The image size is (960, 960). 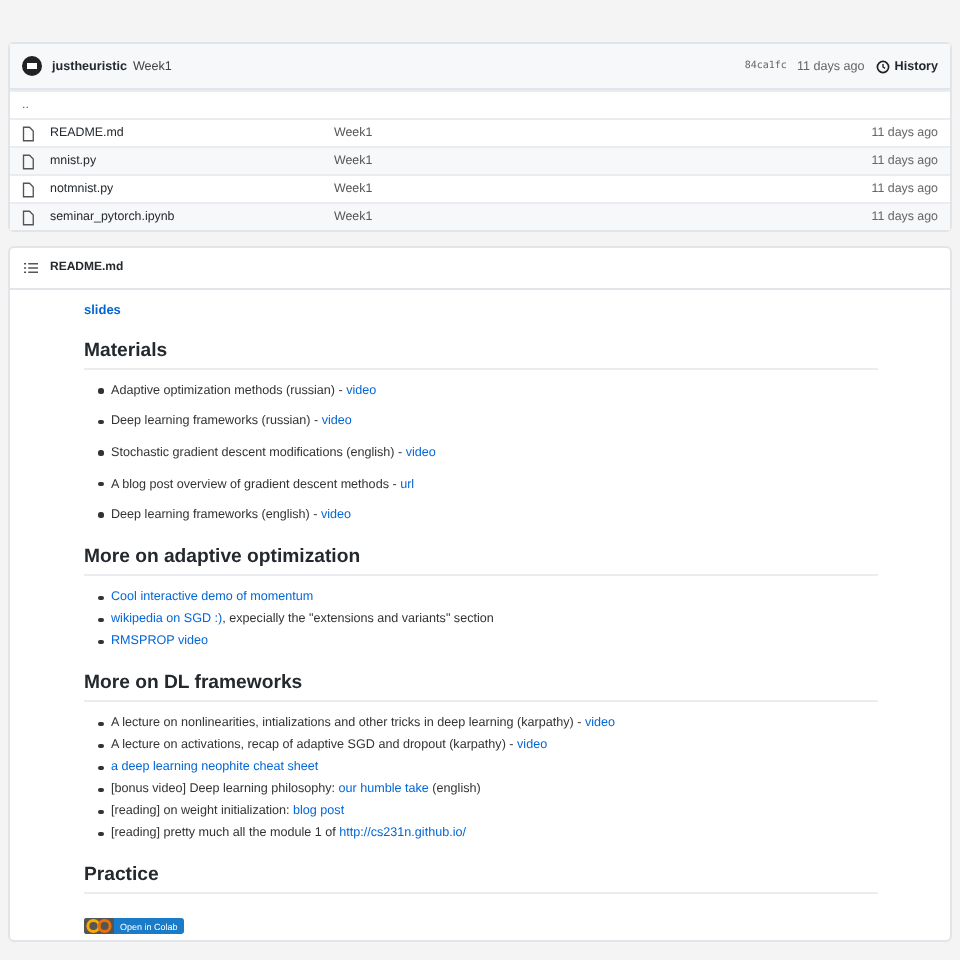 I want to click on outline-icon, so click(x=31, y=268).